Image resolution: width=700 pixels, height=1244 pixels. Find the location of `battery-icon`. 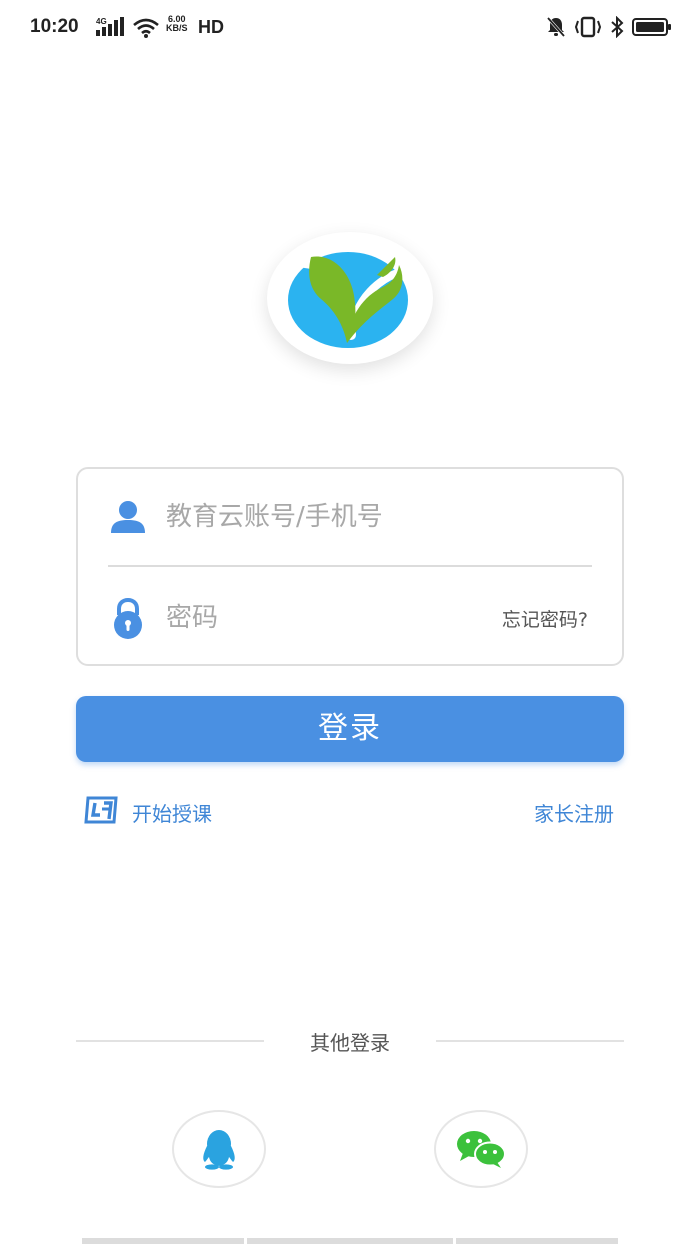

battery-icon is located at coordinates (652, 29).